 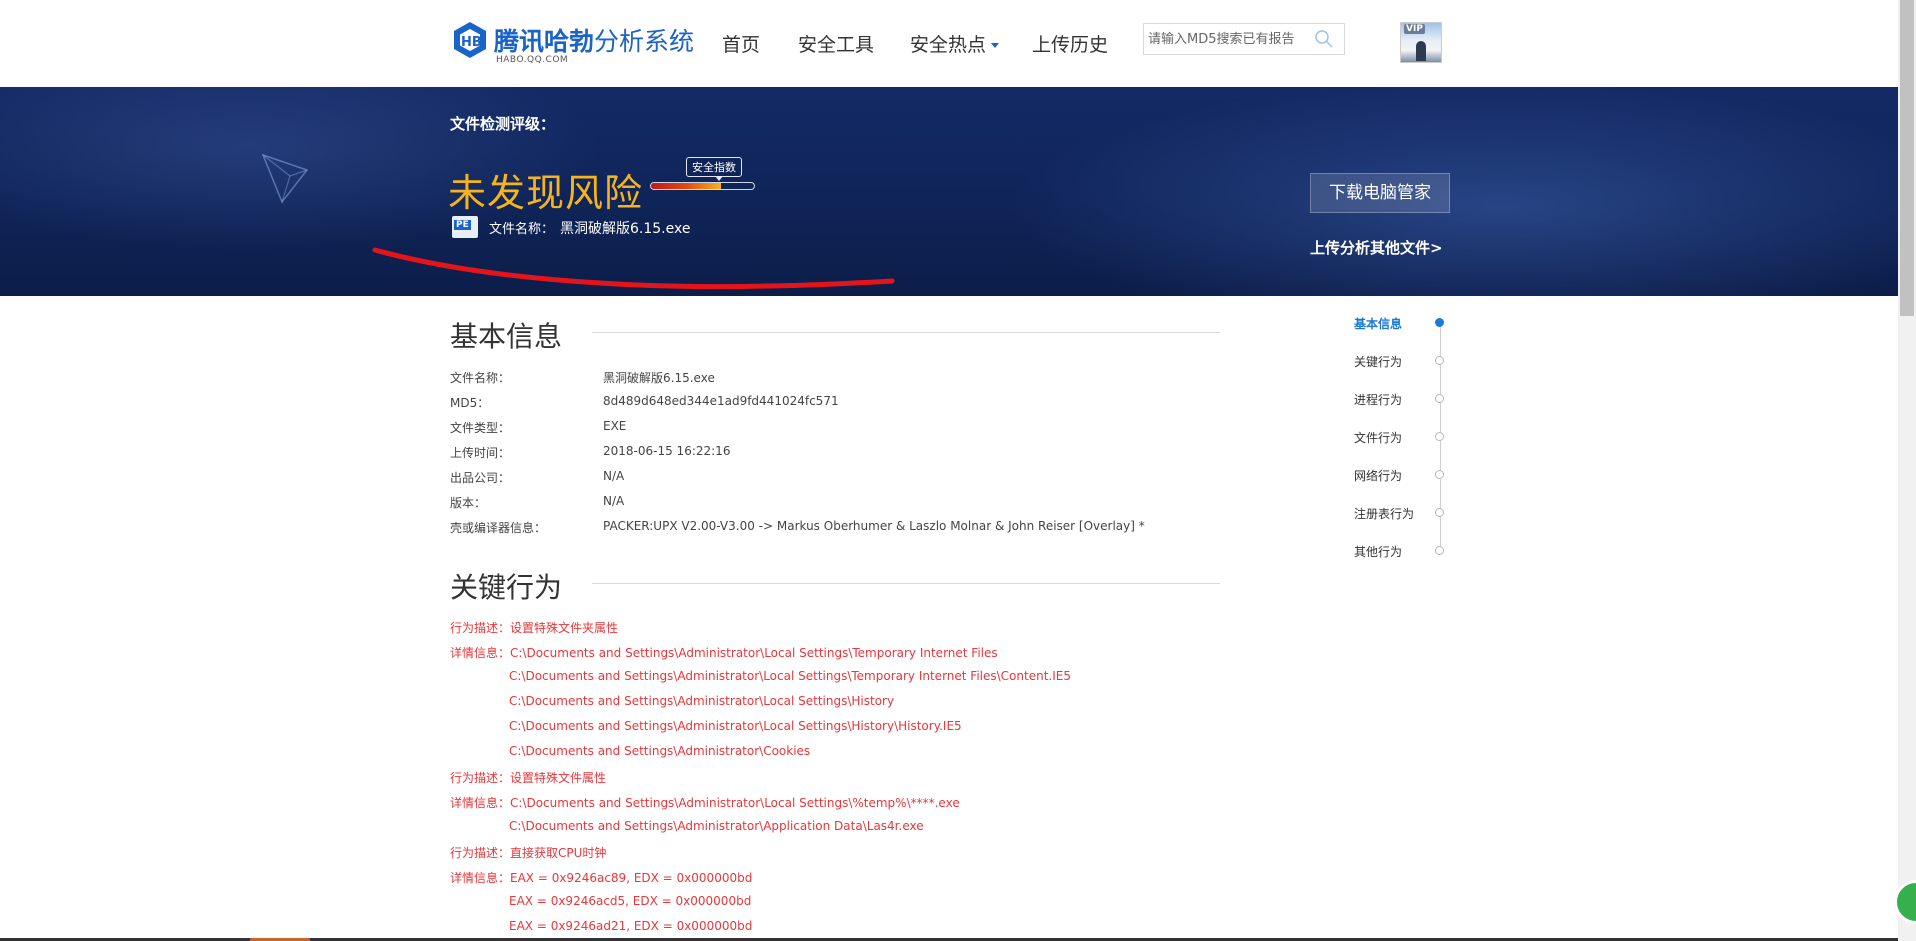 I want to click on chevron-down-icon, so click(x=995, y=45).